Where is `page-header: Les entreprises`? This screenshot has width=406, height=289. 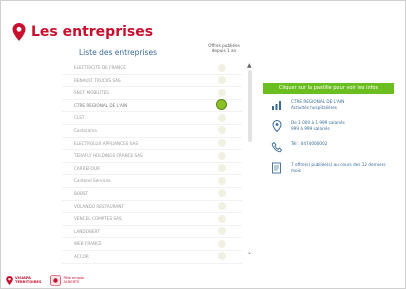 page-header: Les entreprises is located at coordinates (82, 32).